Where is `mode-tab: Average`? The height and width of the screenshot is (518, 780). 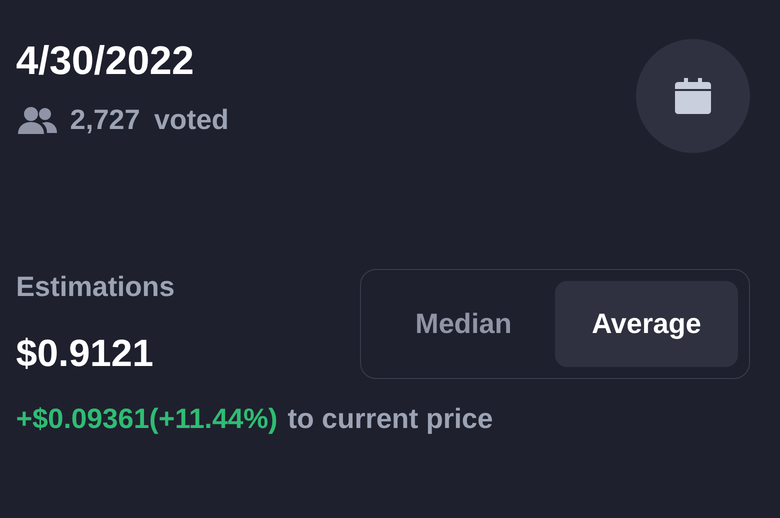 mode-tab: Average is located at coordinates (646, 324).